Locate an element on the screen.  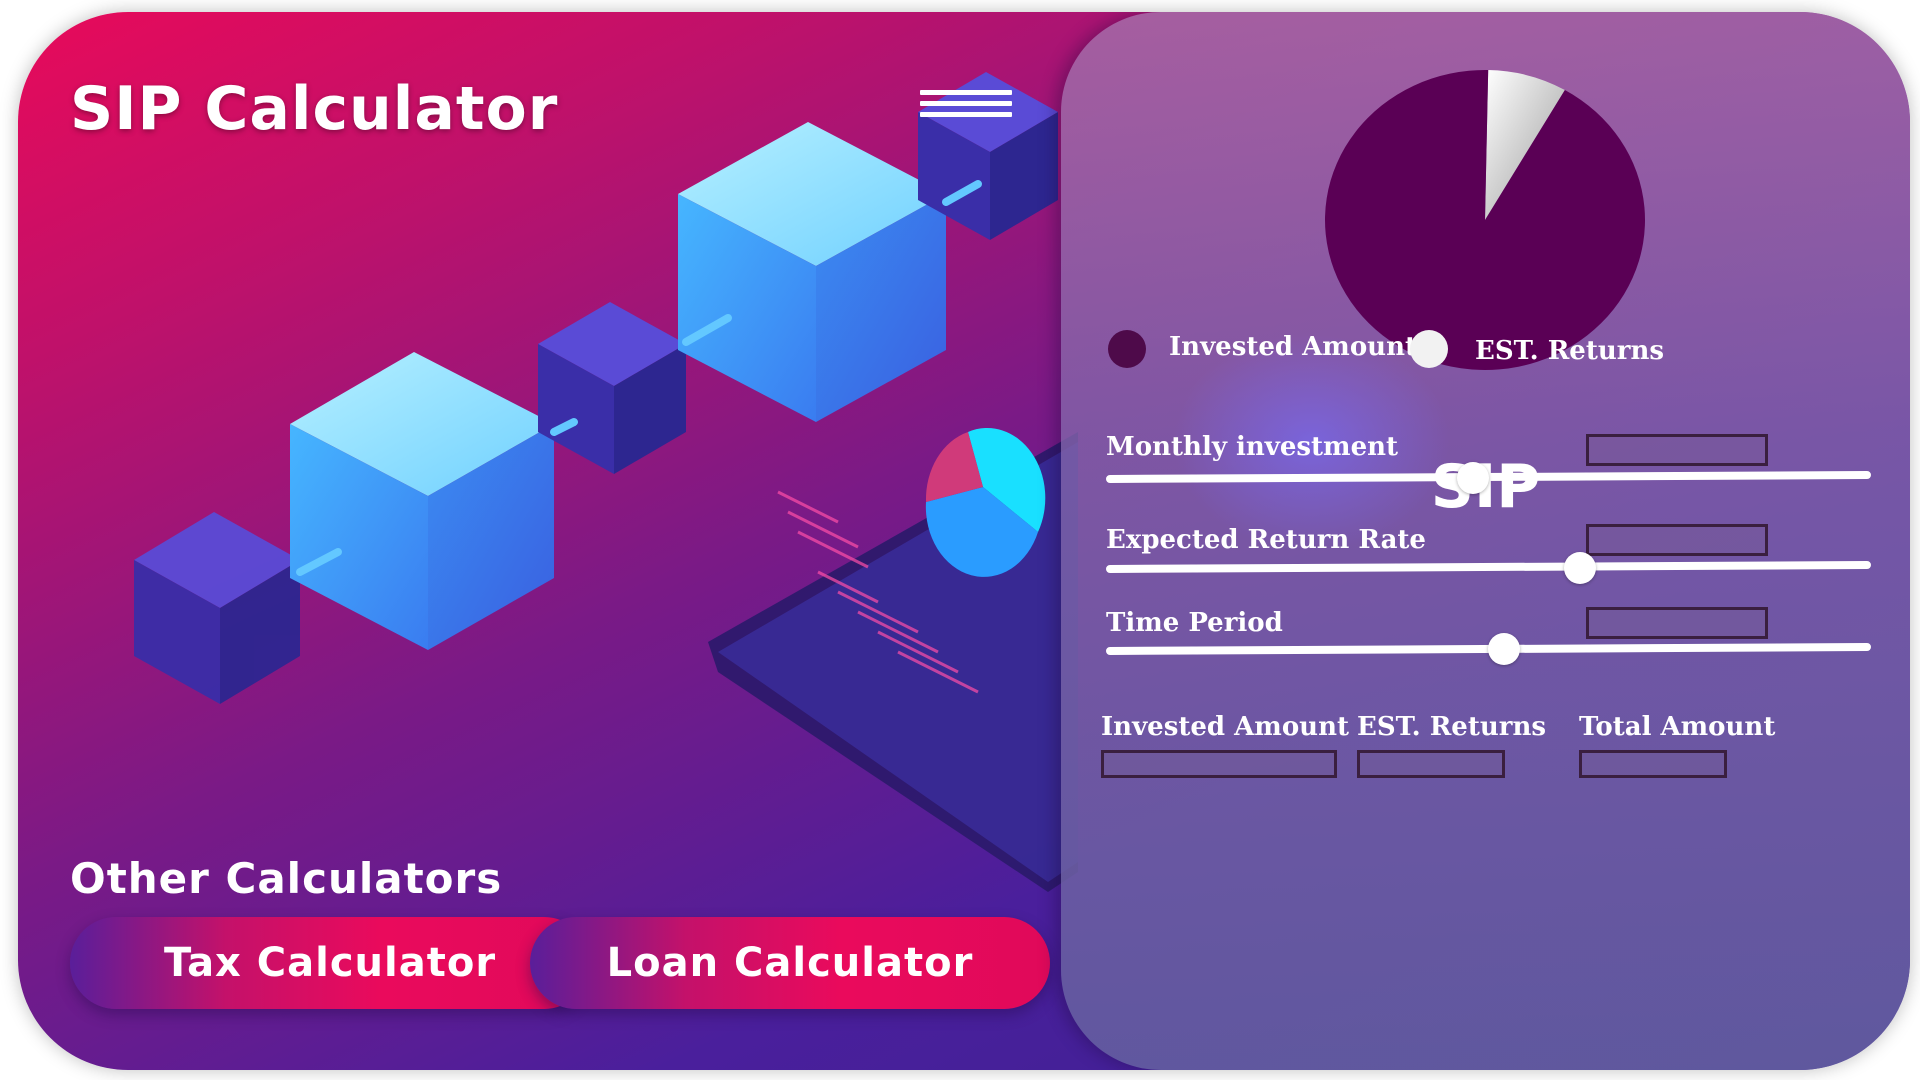
expected-return-rate-slider-thumb is located at coordinates (1580, 568).